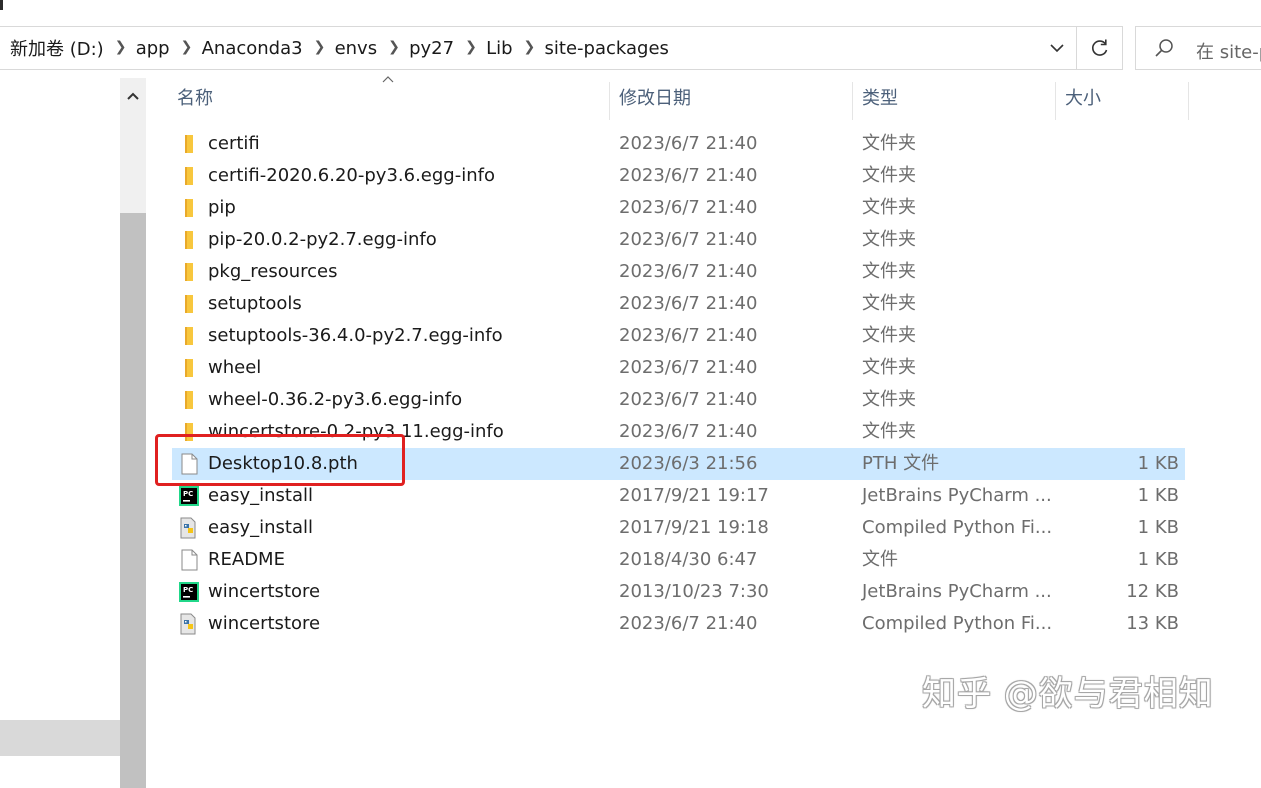 This screenshot has height=788, width=1261. Describe the element at coordinates (431, 48) in the screenshot. I see `breadcrumb-py27: py27` at that location.